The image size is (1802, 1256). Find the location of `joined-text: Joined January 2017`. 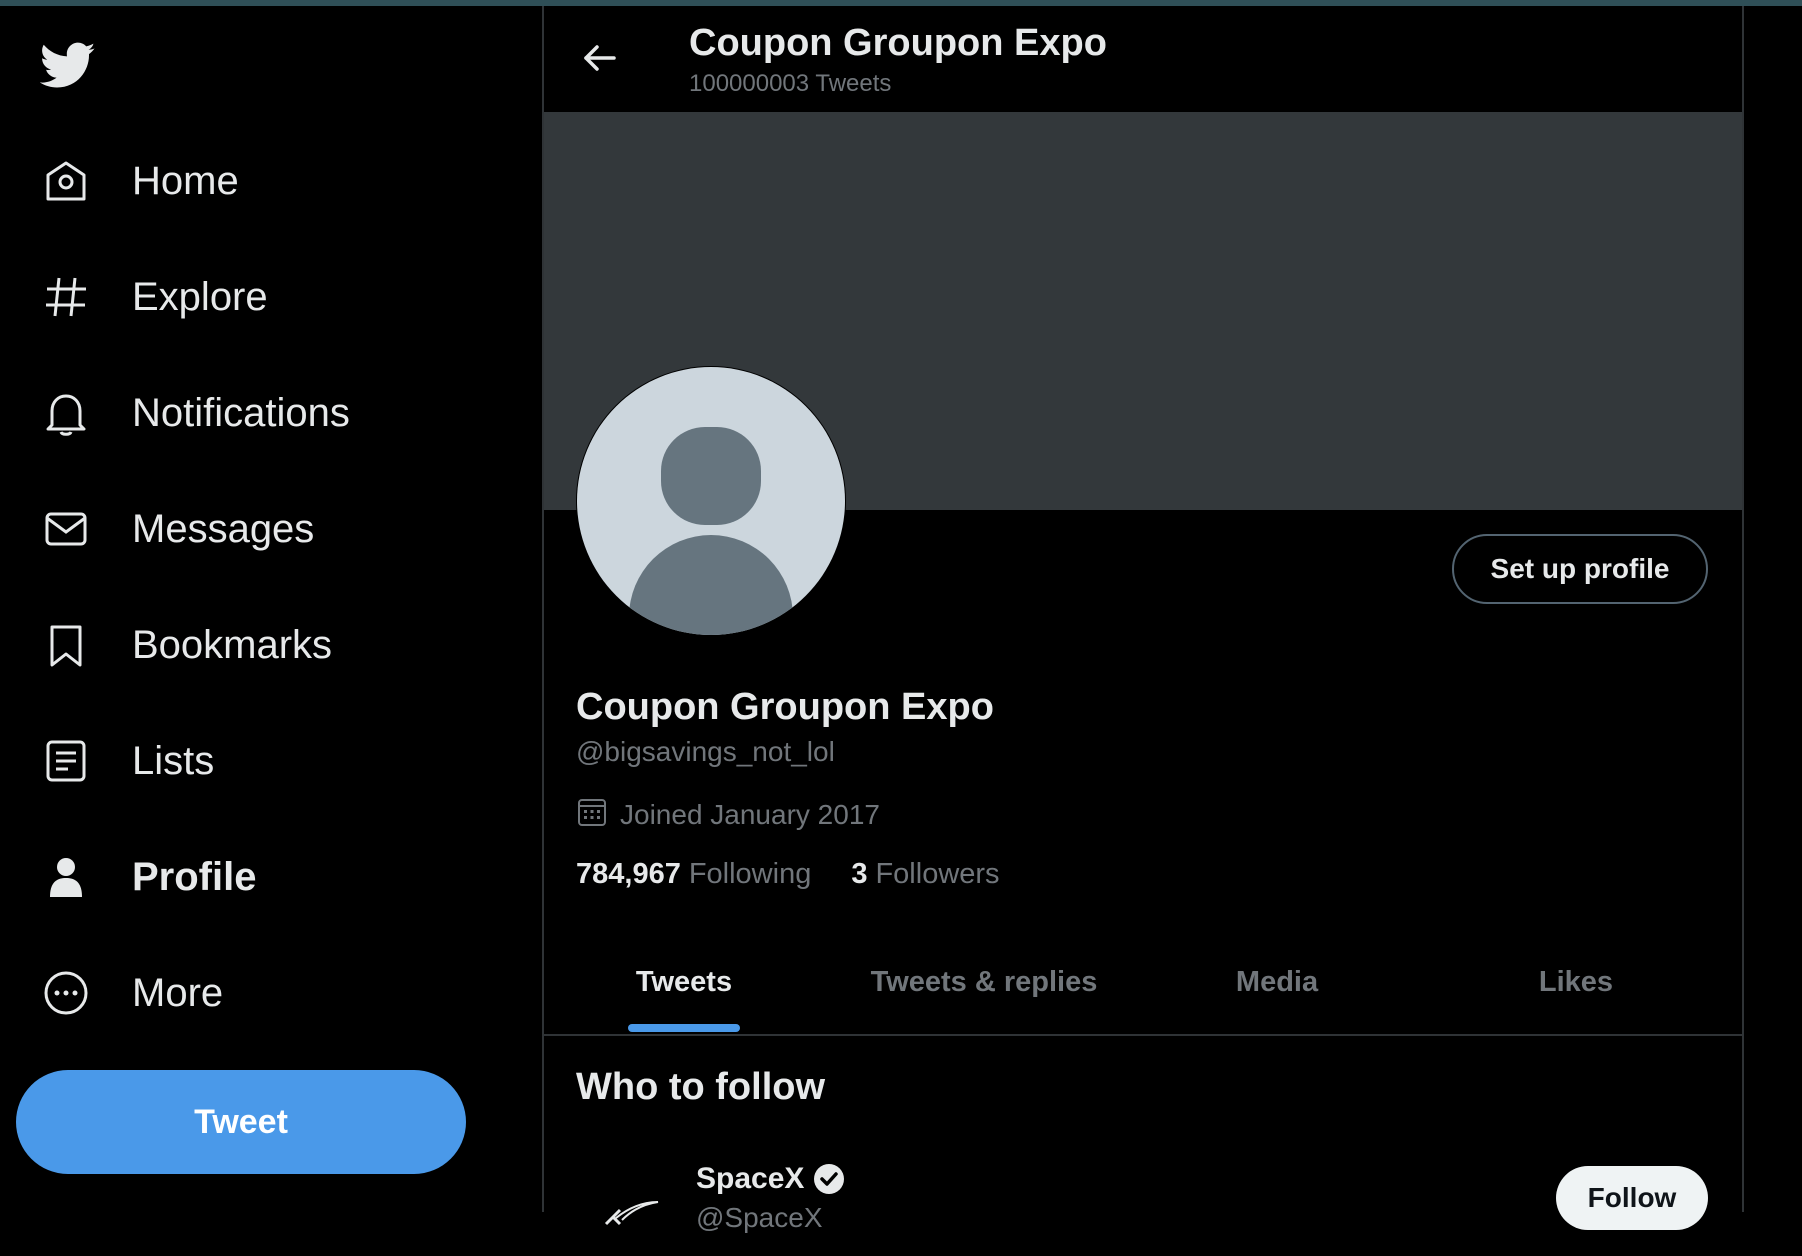

joined-text: Joined January 2017 is located at coordinates (750, 814).